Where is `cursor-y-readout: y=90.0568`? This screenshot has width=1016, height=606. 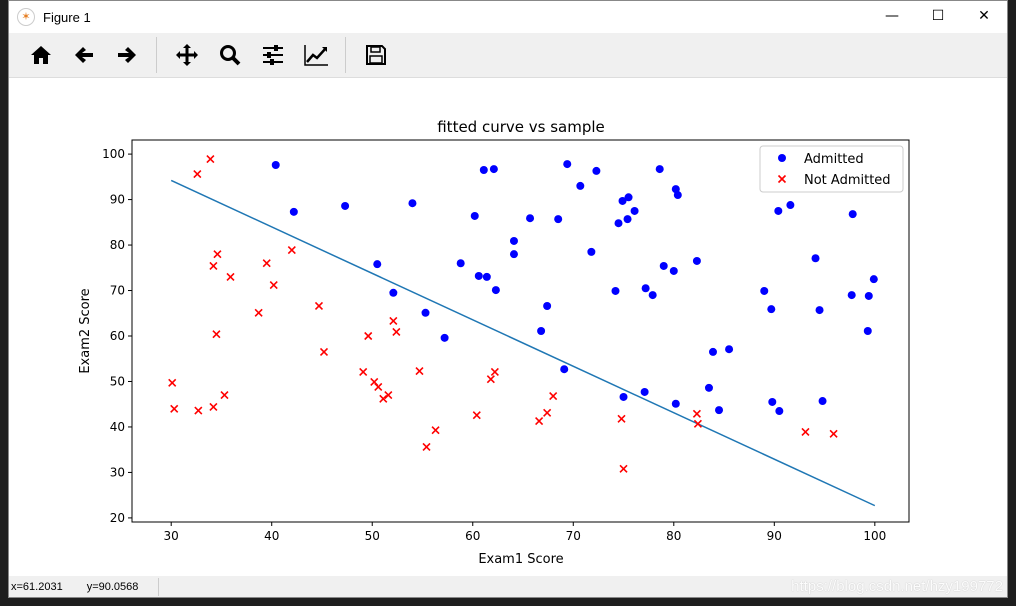 cursor-y-readout: y=90.0568 is located at coordinates (112, 586).